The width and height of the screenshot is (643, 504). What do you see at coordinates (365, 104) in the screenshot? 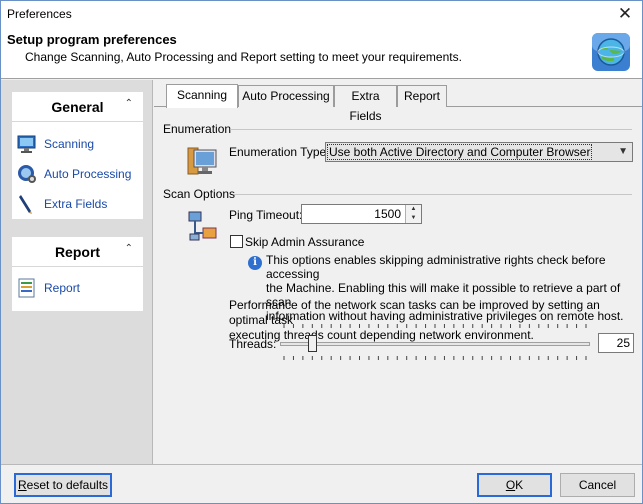
I see `tab-extra-fields: Extra Fields` at bounding box center [365, 104].